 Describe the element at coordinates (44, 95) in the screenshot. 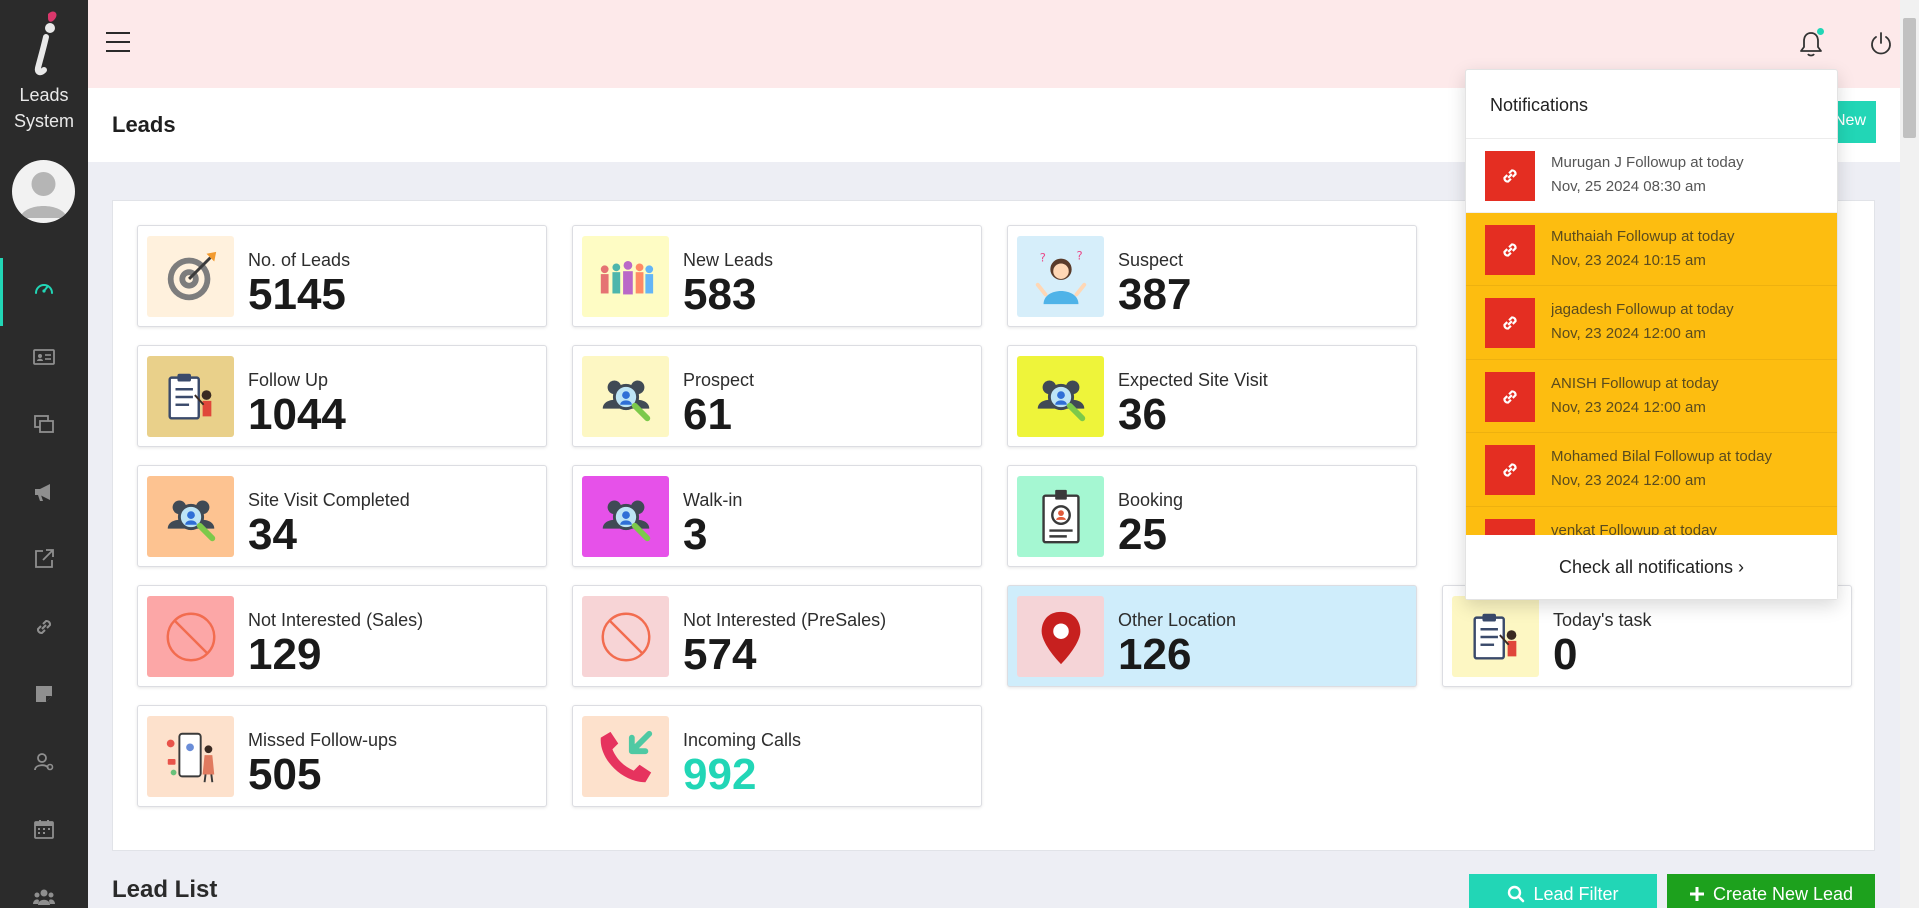

I see `brand-name-line1: Leads` at that location.